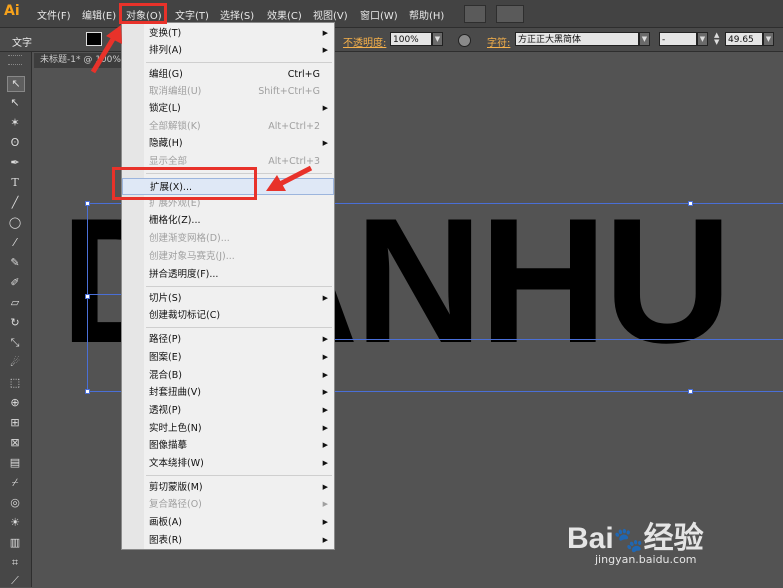  Describe the element at coordinates (646, 559) in the screenshot. I see `watermark-url: jingyan.baidu.com` at that location.